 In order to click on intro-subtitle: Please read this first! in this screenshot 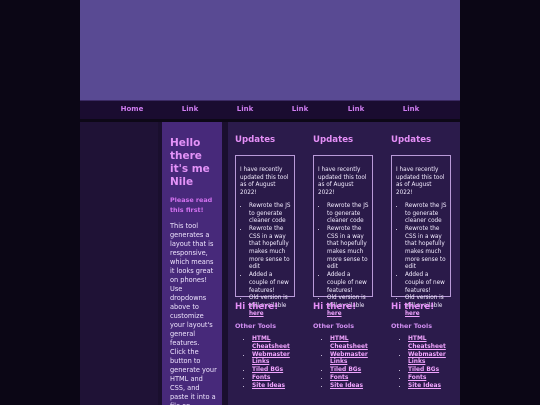, I will do `click(191, 205)`.